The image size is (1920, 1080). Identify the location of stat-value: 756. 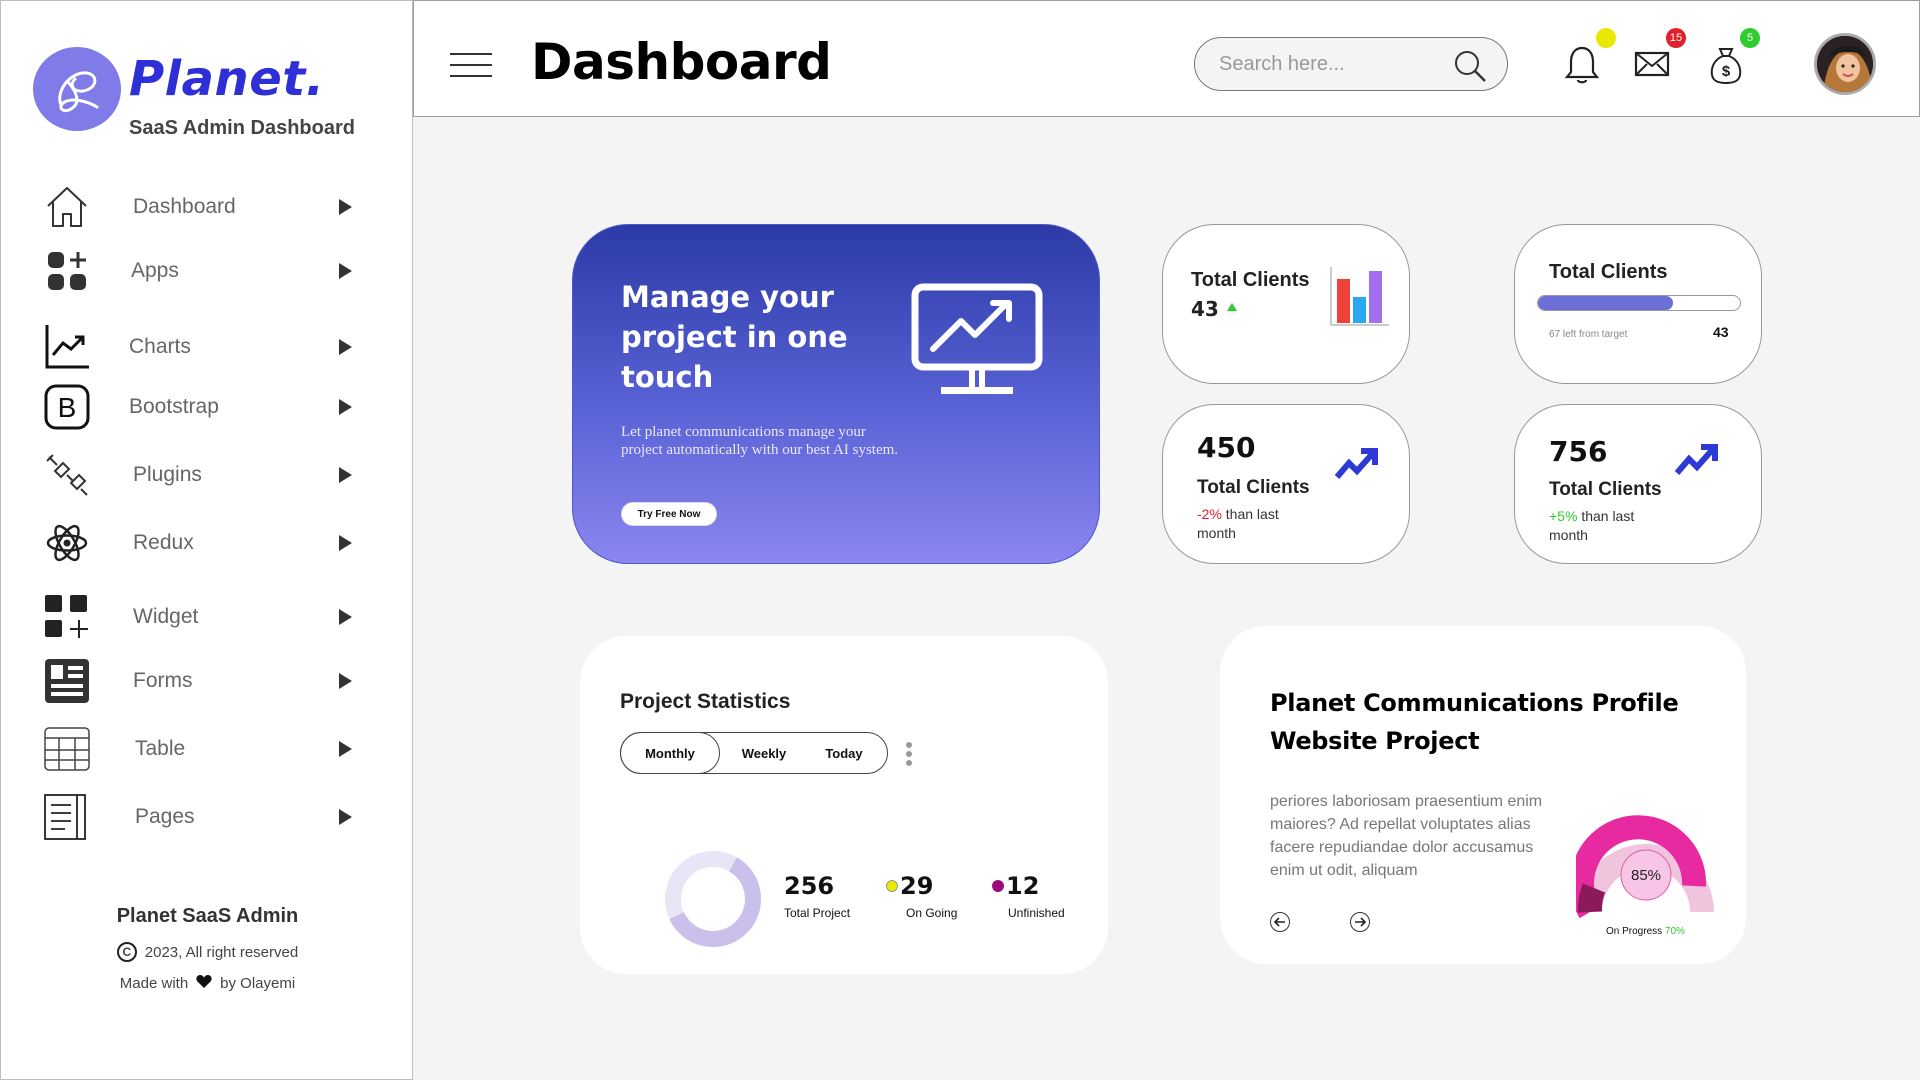
(1578, 451).